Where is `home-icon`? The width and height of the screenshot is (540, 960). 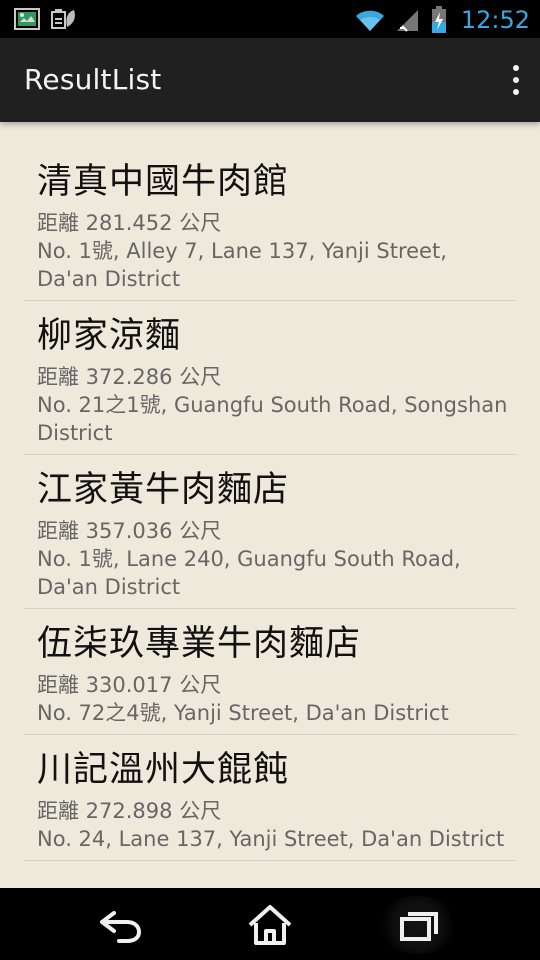 home-icon is located at coordinates (270, 925).